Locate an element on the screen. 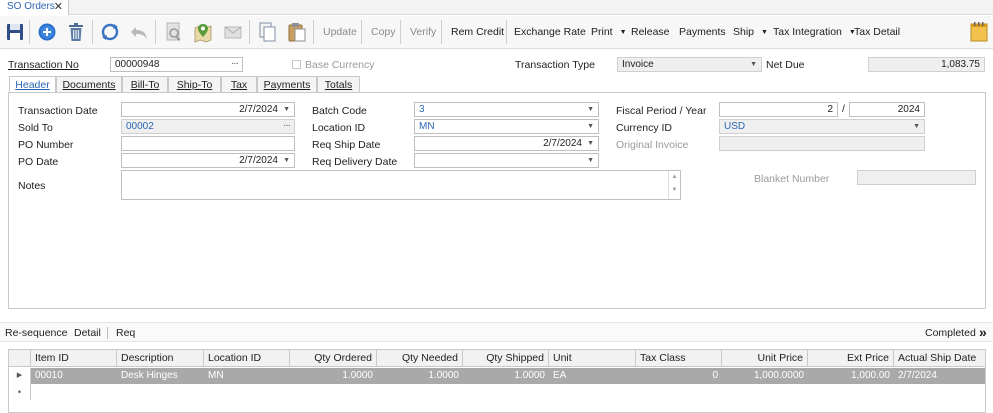  req-delivery-date-field: ▼ is located at coordinates (506, 160).